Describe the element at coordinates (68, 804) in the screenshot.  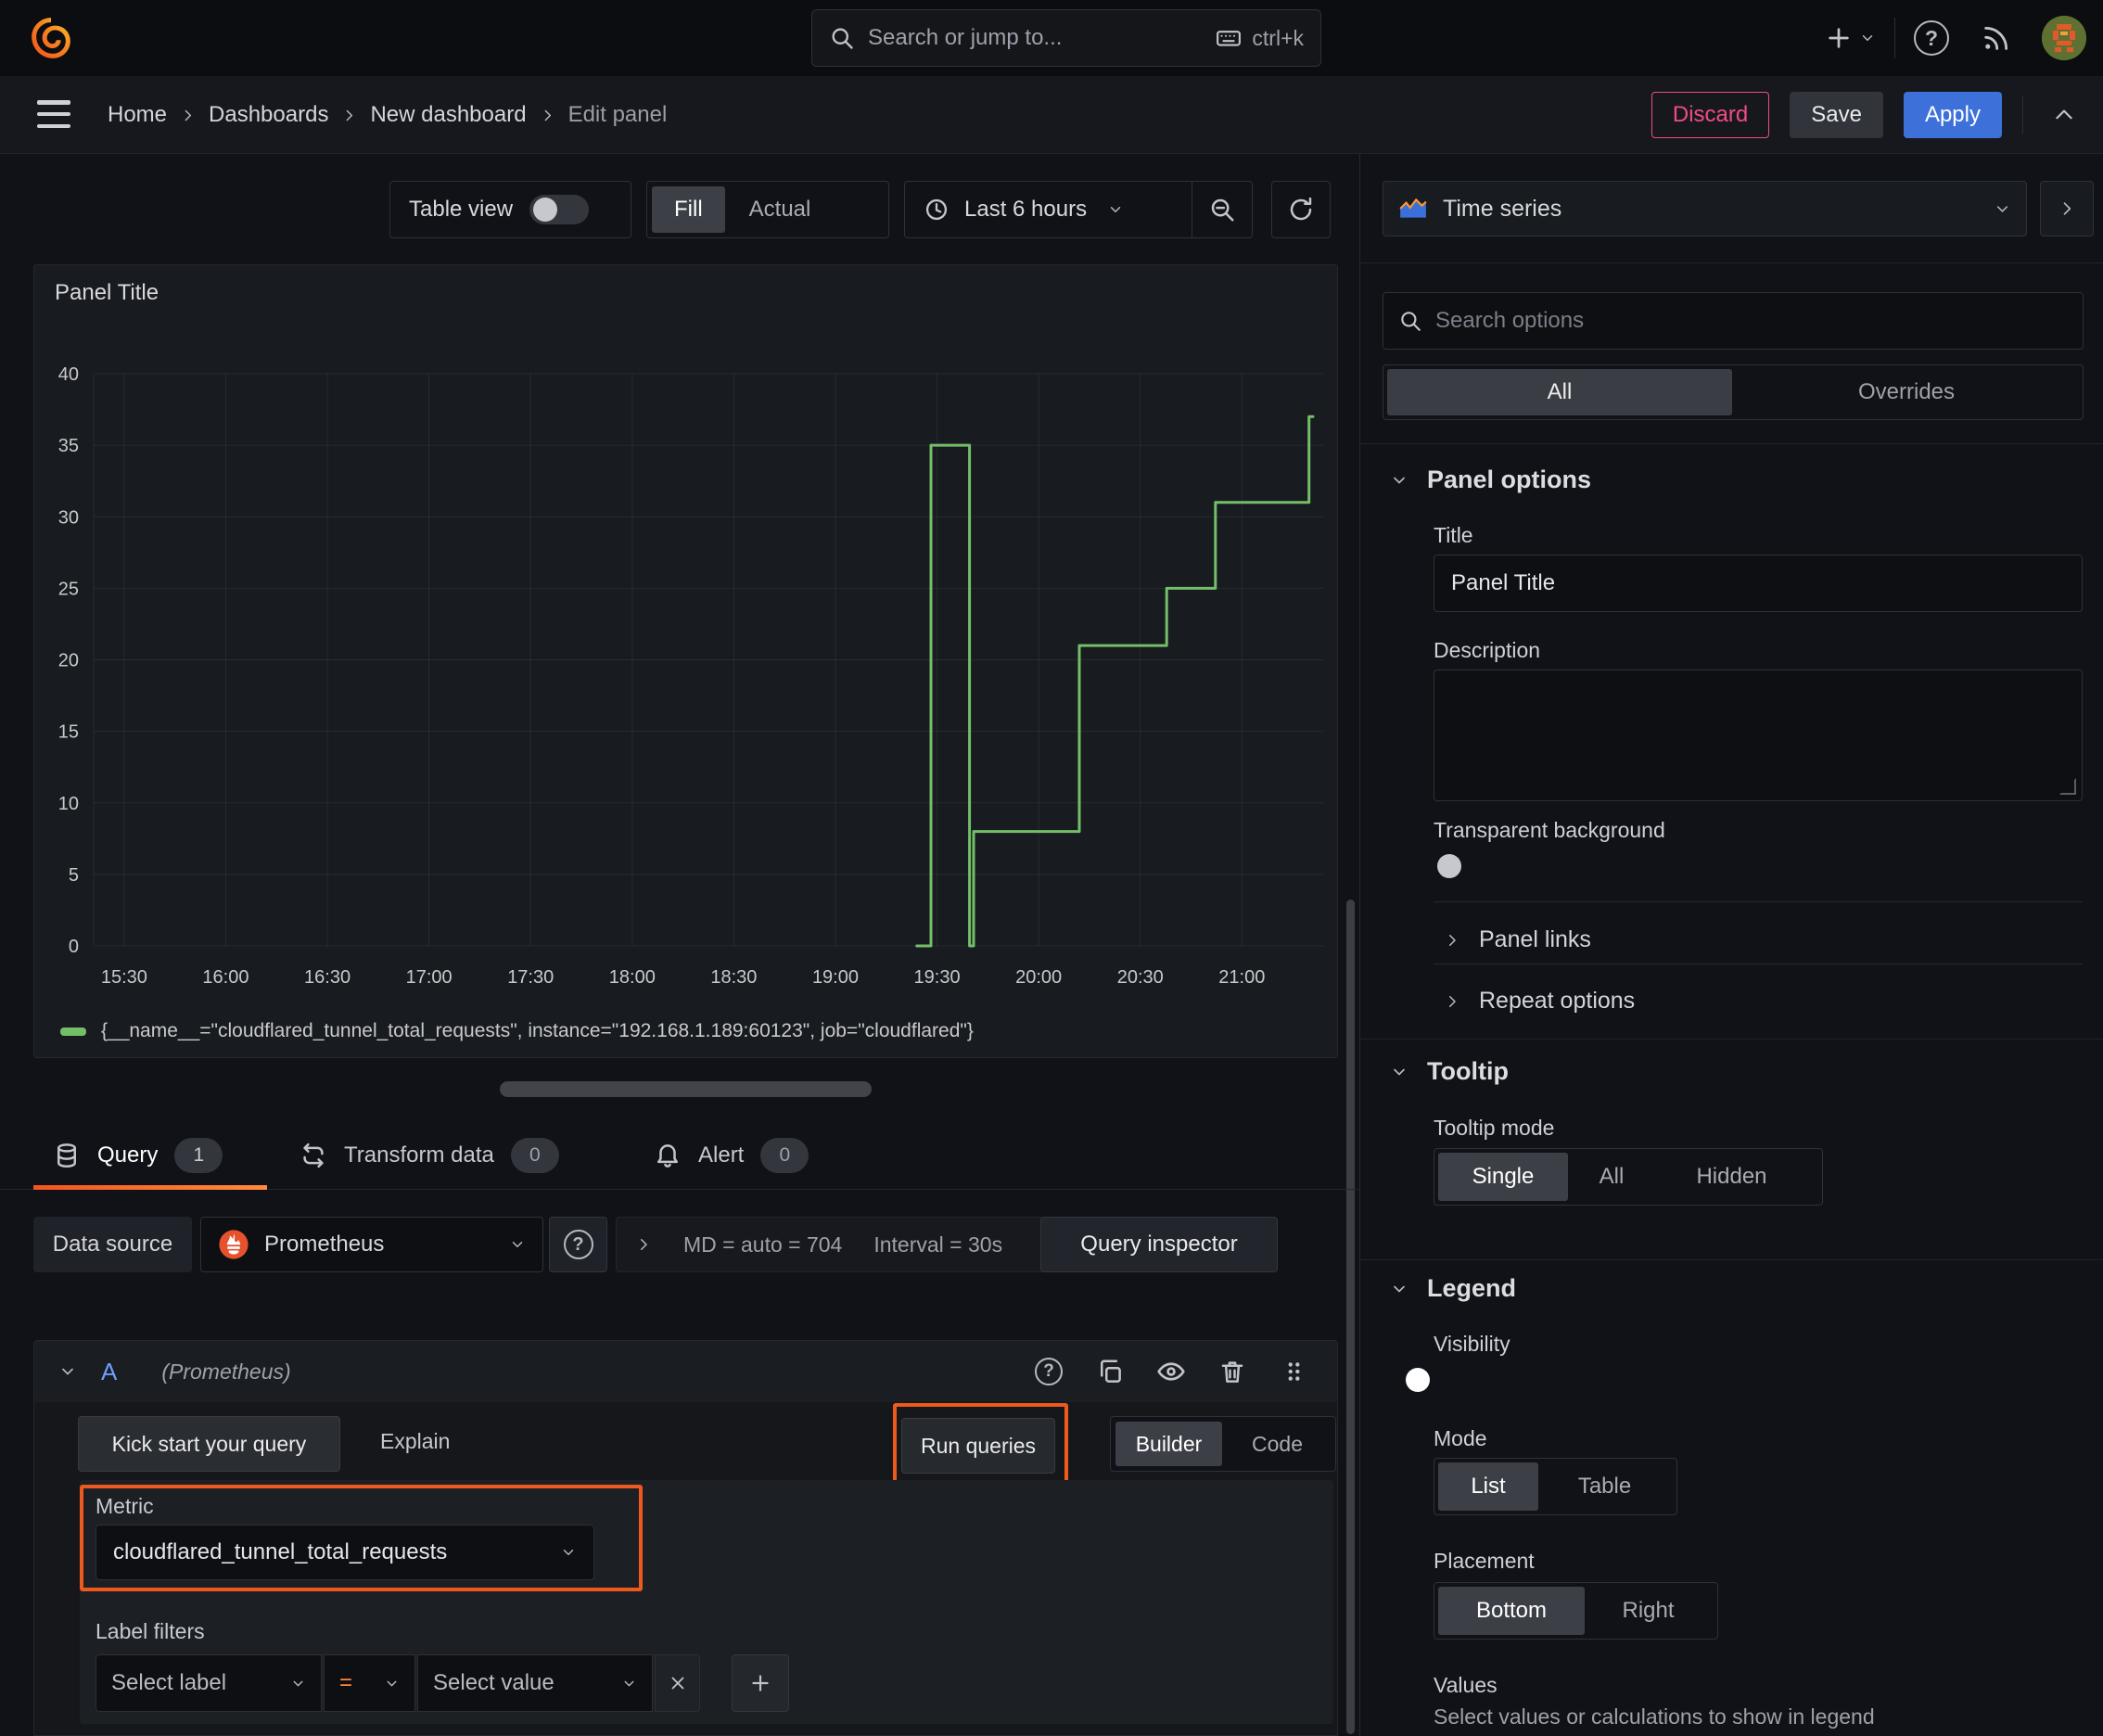
I see `svg-text: 10` at that location.